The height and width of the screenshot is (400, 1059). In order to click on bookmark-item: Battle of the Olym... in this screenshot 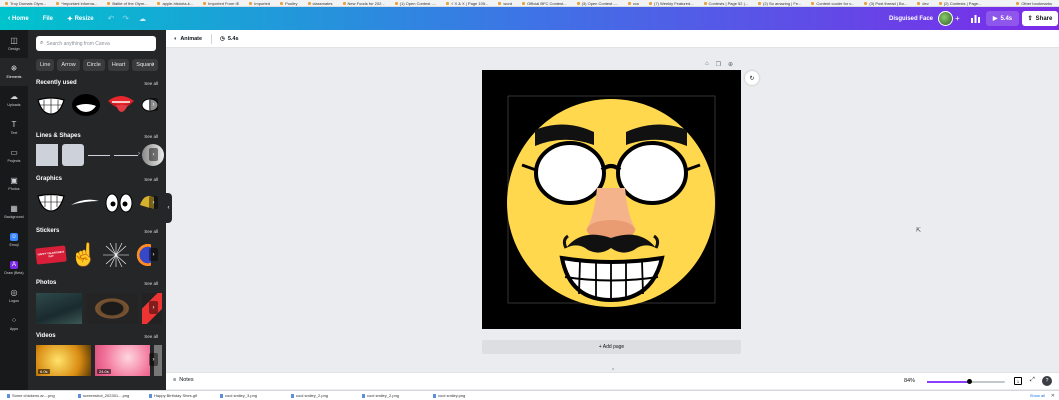, I will do `click(127, 3)`.